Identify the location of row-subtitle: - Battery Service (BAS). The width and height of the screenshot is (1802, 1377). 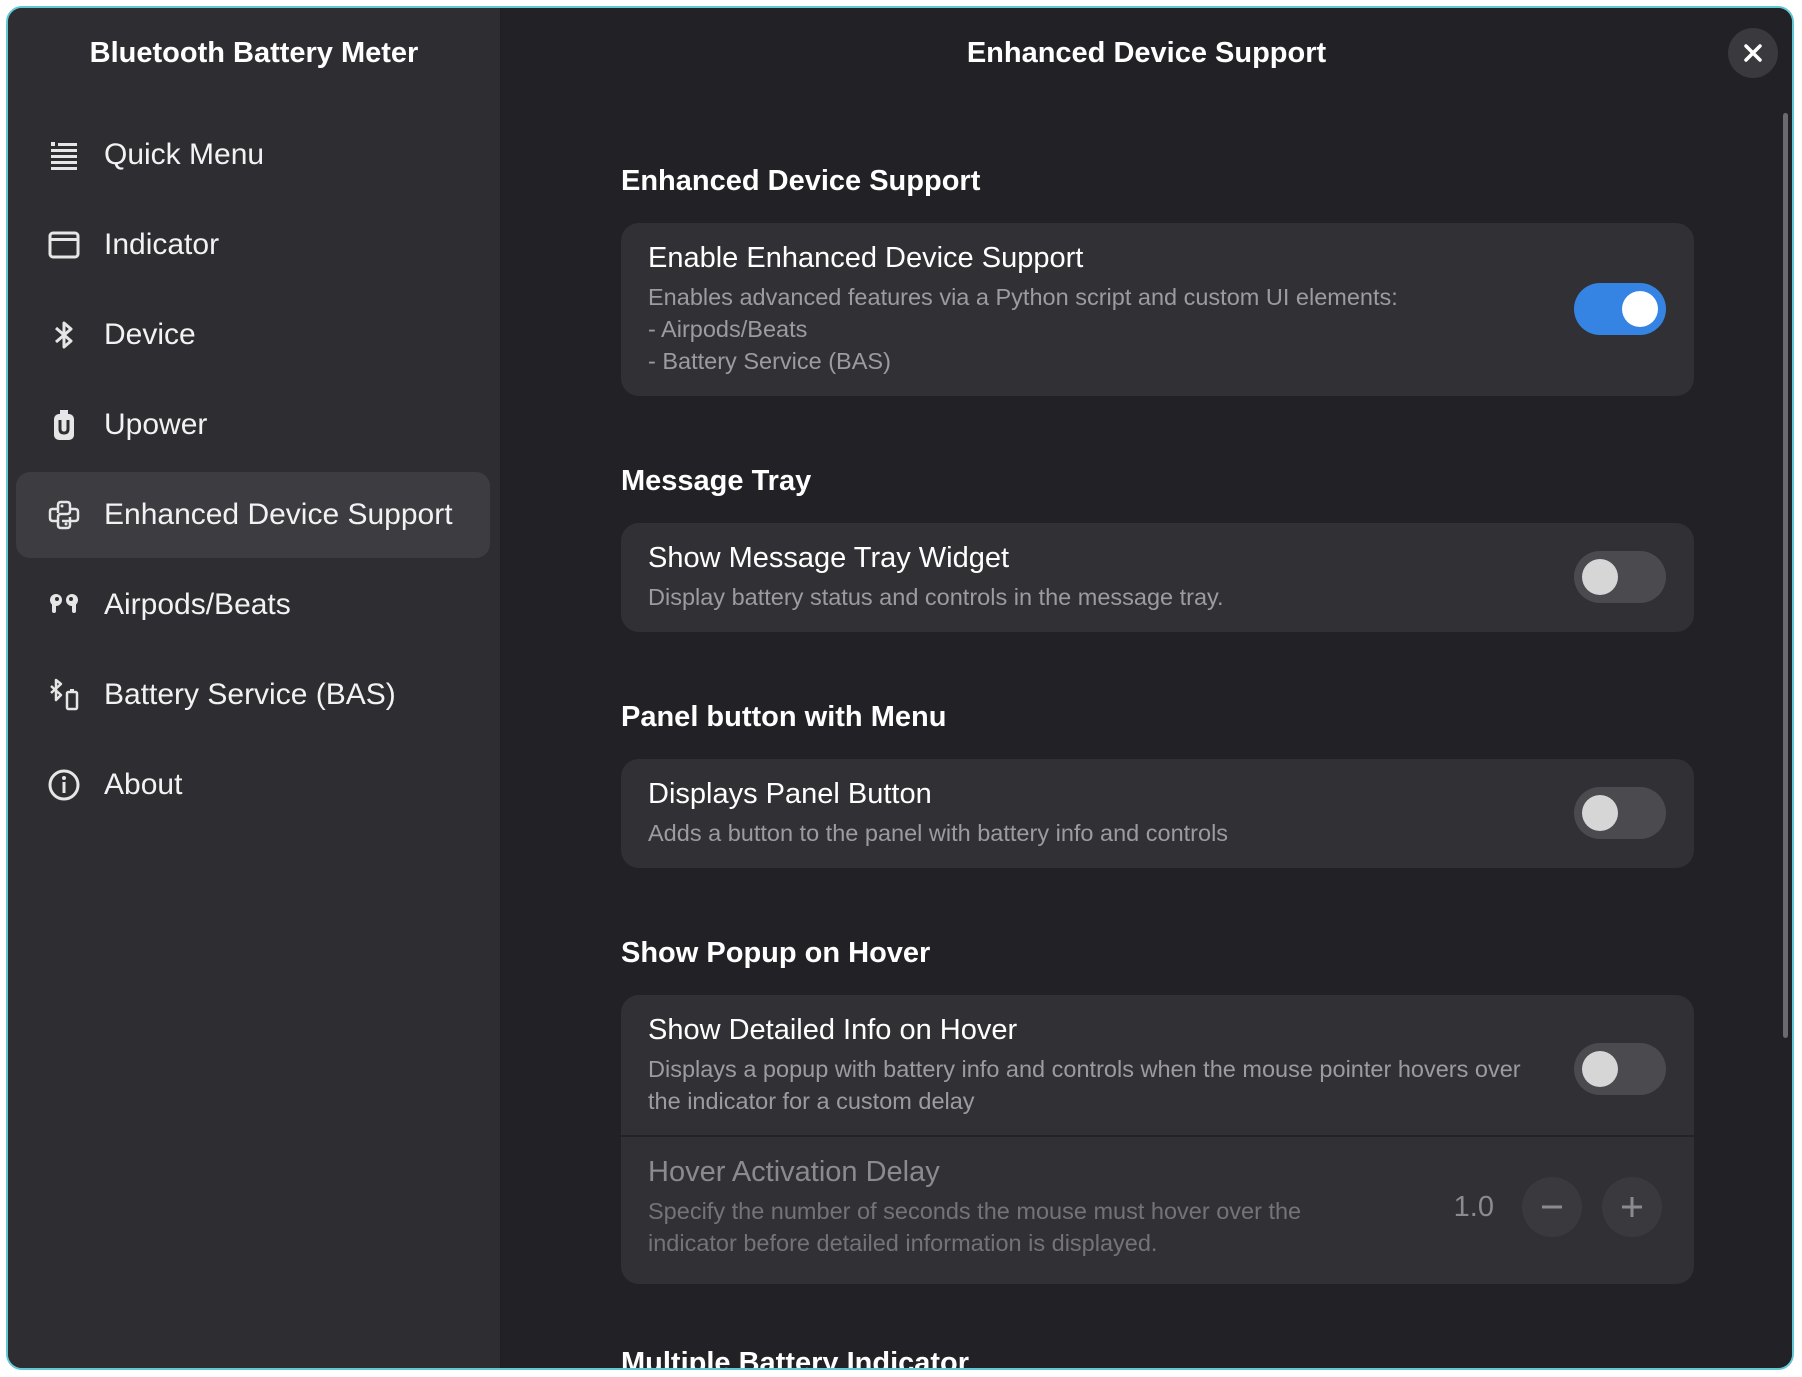
(769, 361).